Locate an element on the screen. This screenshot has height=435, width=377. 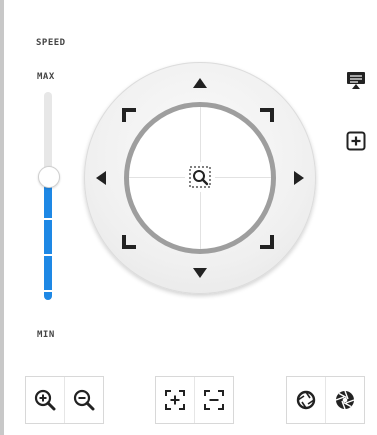
add-preset-icon is located at coordinates (356, 141).